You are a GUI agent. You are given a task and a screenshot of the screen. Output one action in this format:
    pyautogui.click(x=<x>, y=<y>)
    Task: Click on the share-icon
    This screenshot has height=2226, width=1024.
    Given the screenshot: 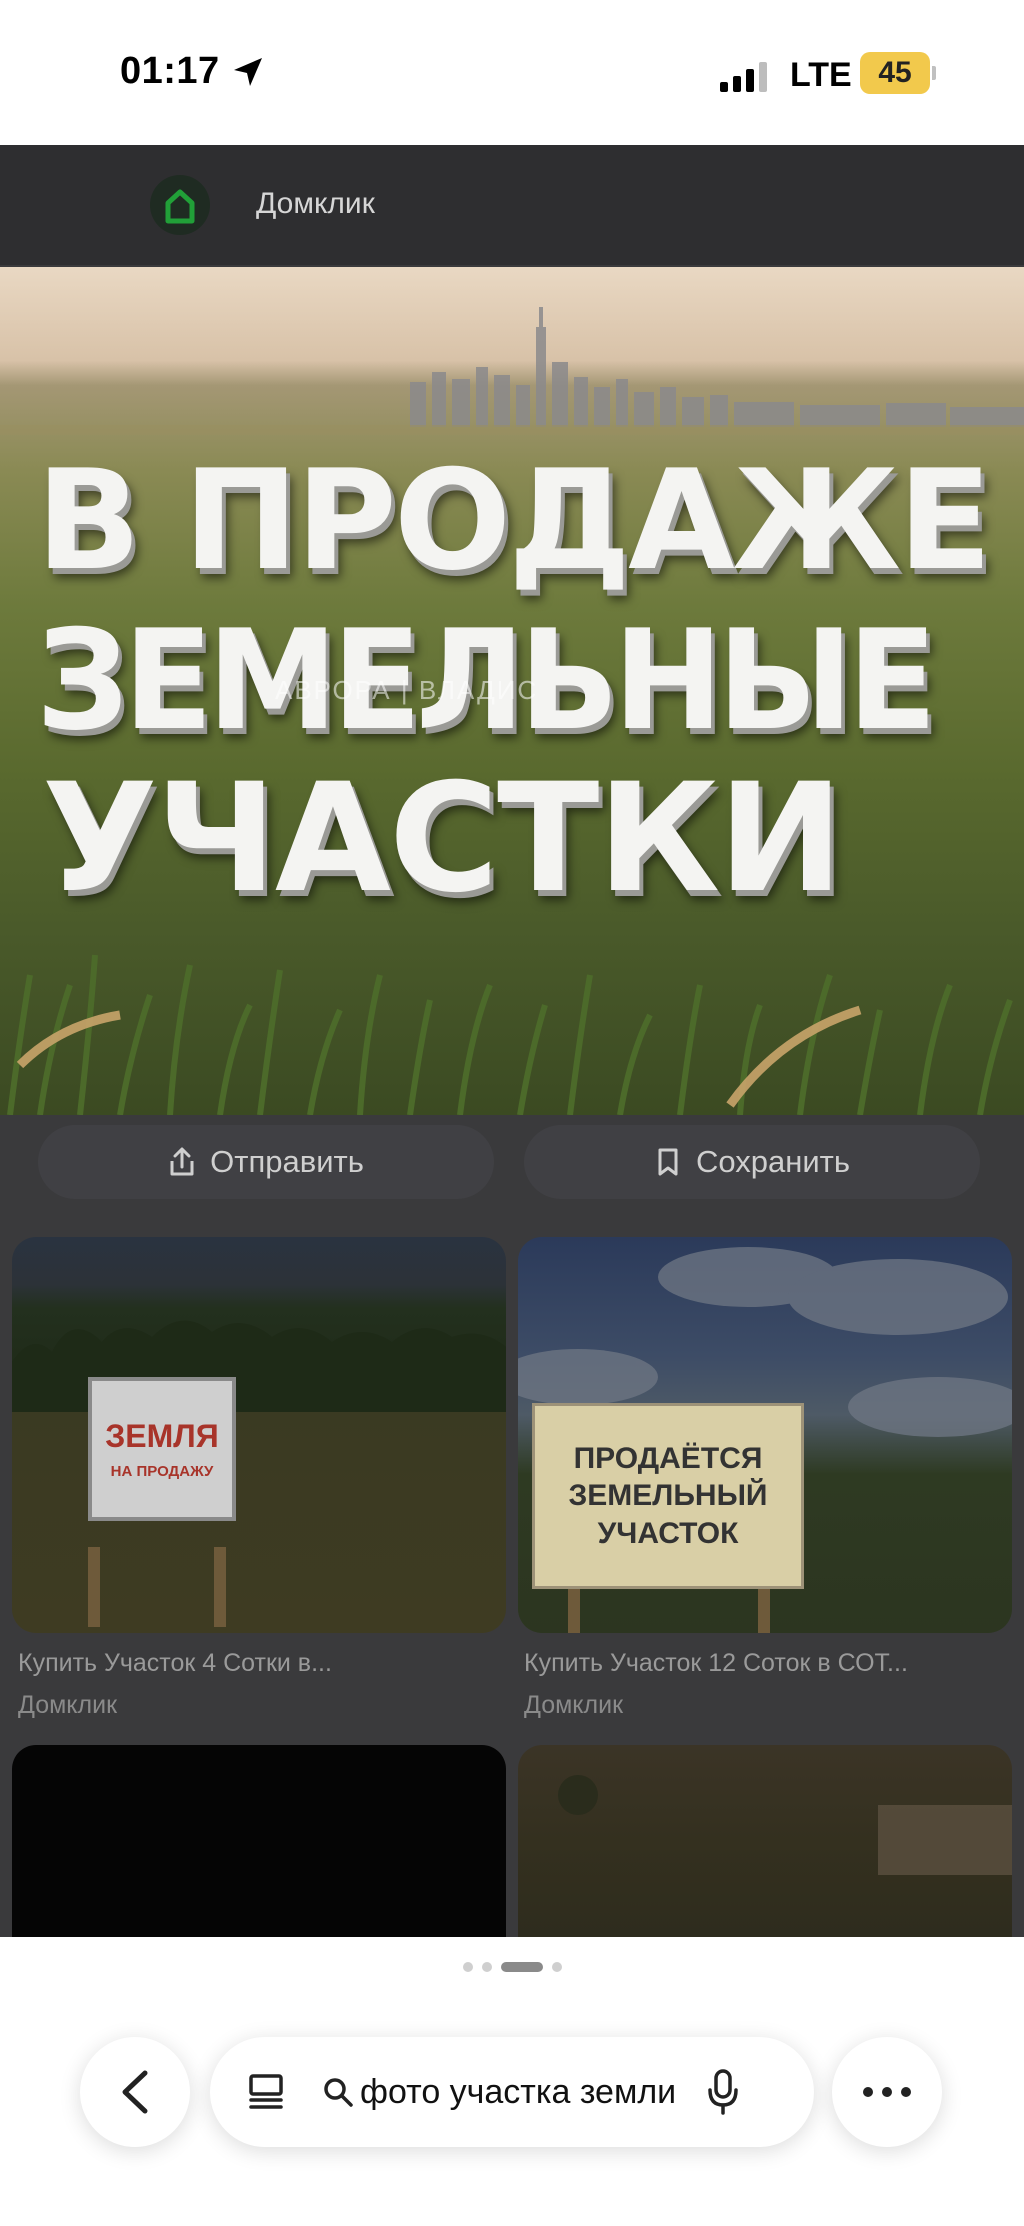 What is the action you would take?
    pyautogui.click(x=182, y=1161)
    